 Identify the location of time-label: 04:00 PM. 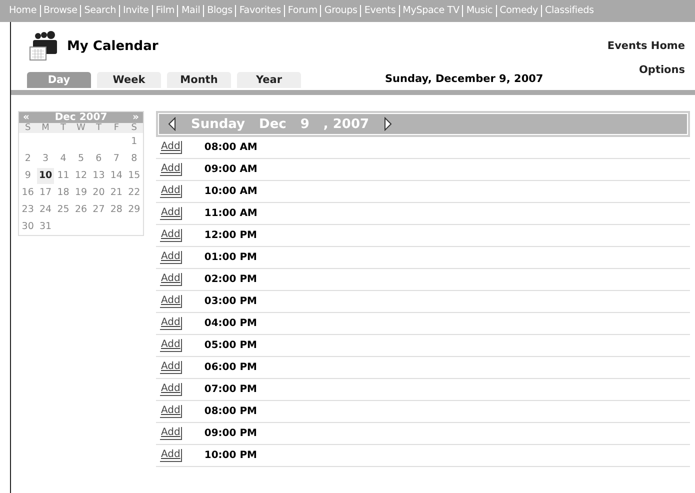
(230, 323).